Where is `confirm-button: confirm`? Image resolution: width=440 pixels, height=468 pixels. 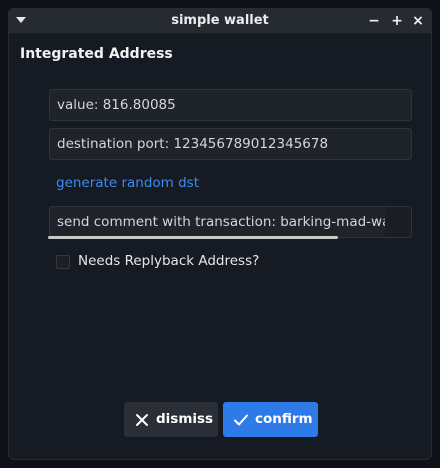 confirm-button: confirm is located at coordinates (270, 419).